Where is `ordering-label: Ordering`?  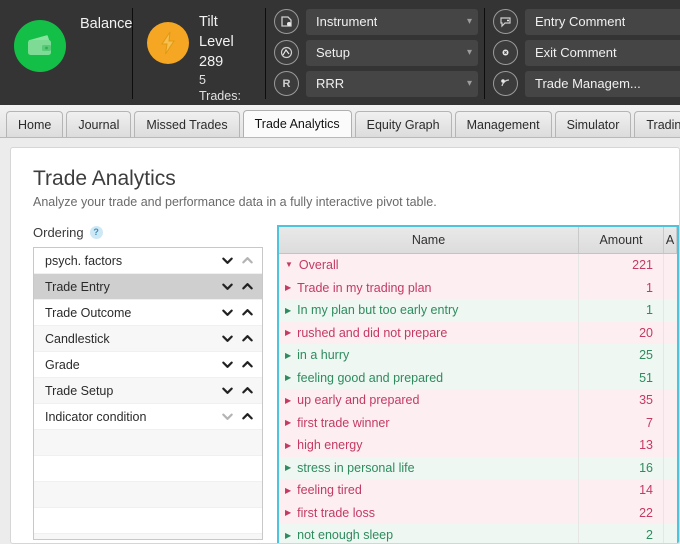
ordering-label: Ordering is located at coordinates (58, 232).